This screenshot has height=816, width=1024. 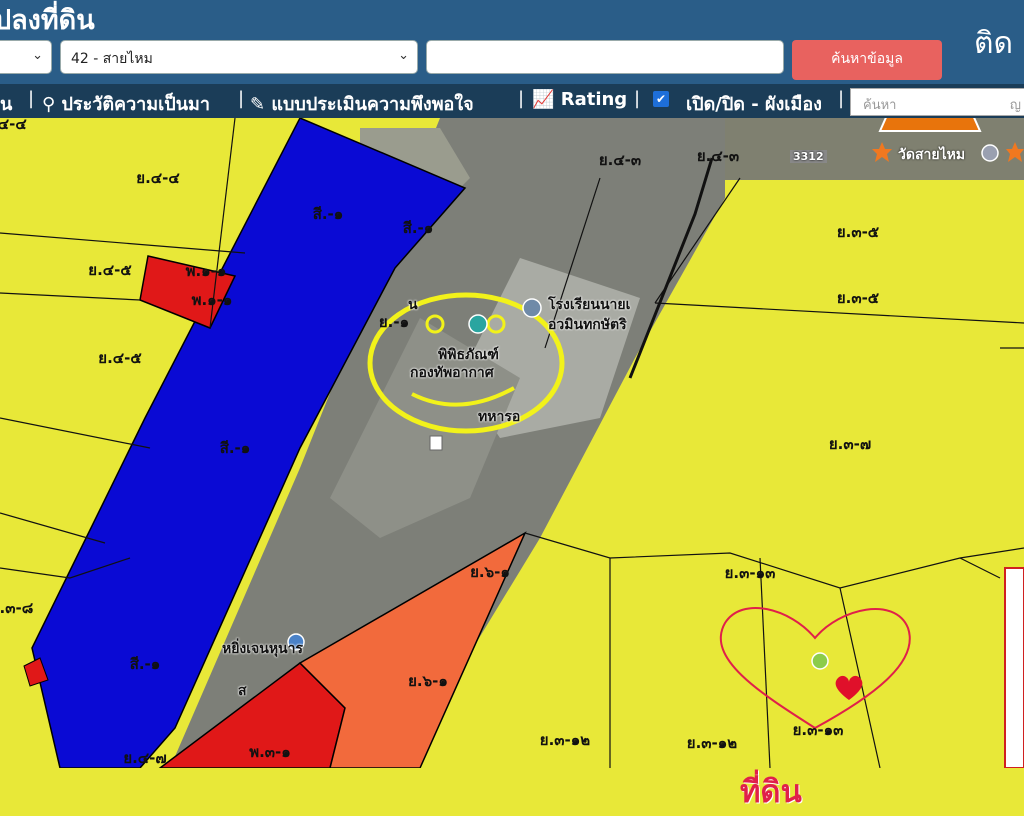 I want to click on page-title: ปลงที่ดิน, so click(x=47, y=20).